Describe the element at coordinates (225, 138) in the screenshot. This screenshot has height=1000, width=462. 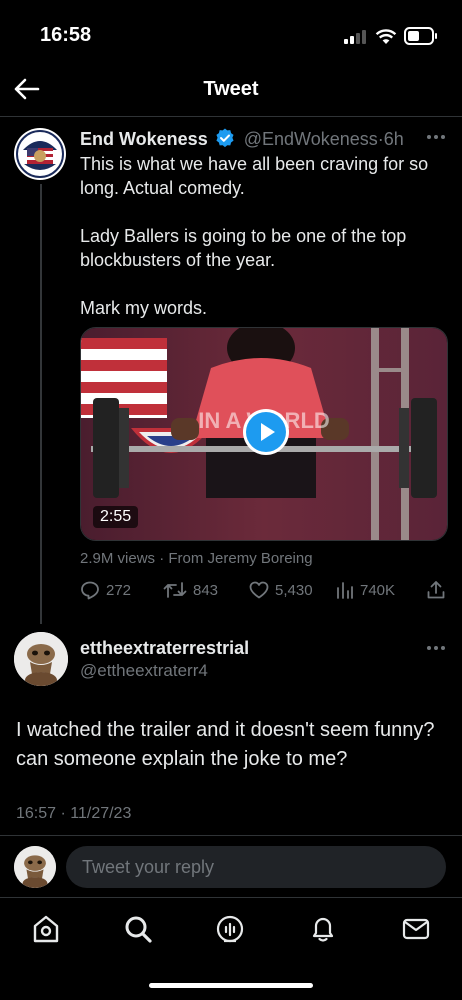
I see `verified-badge-icon` at that location.